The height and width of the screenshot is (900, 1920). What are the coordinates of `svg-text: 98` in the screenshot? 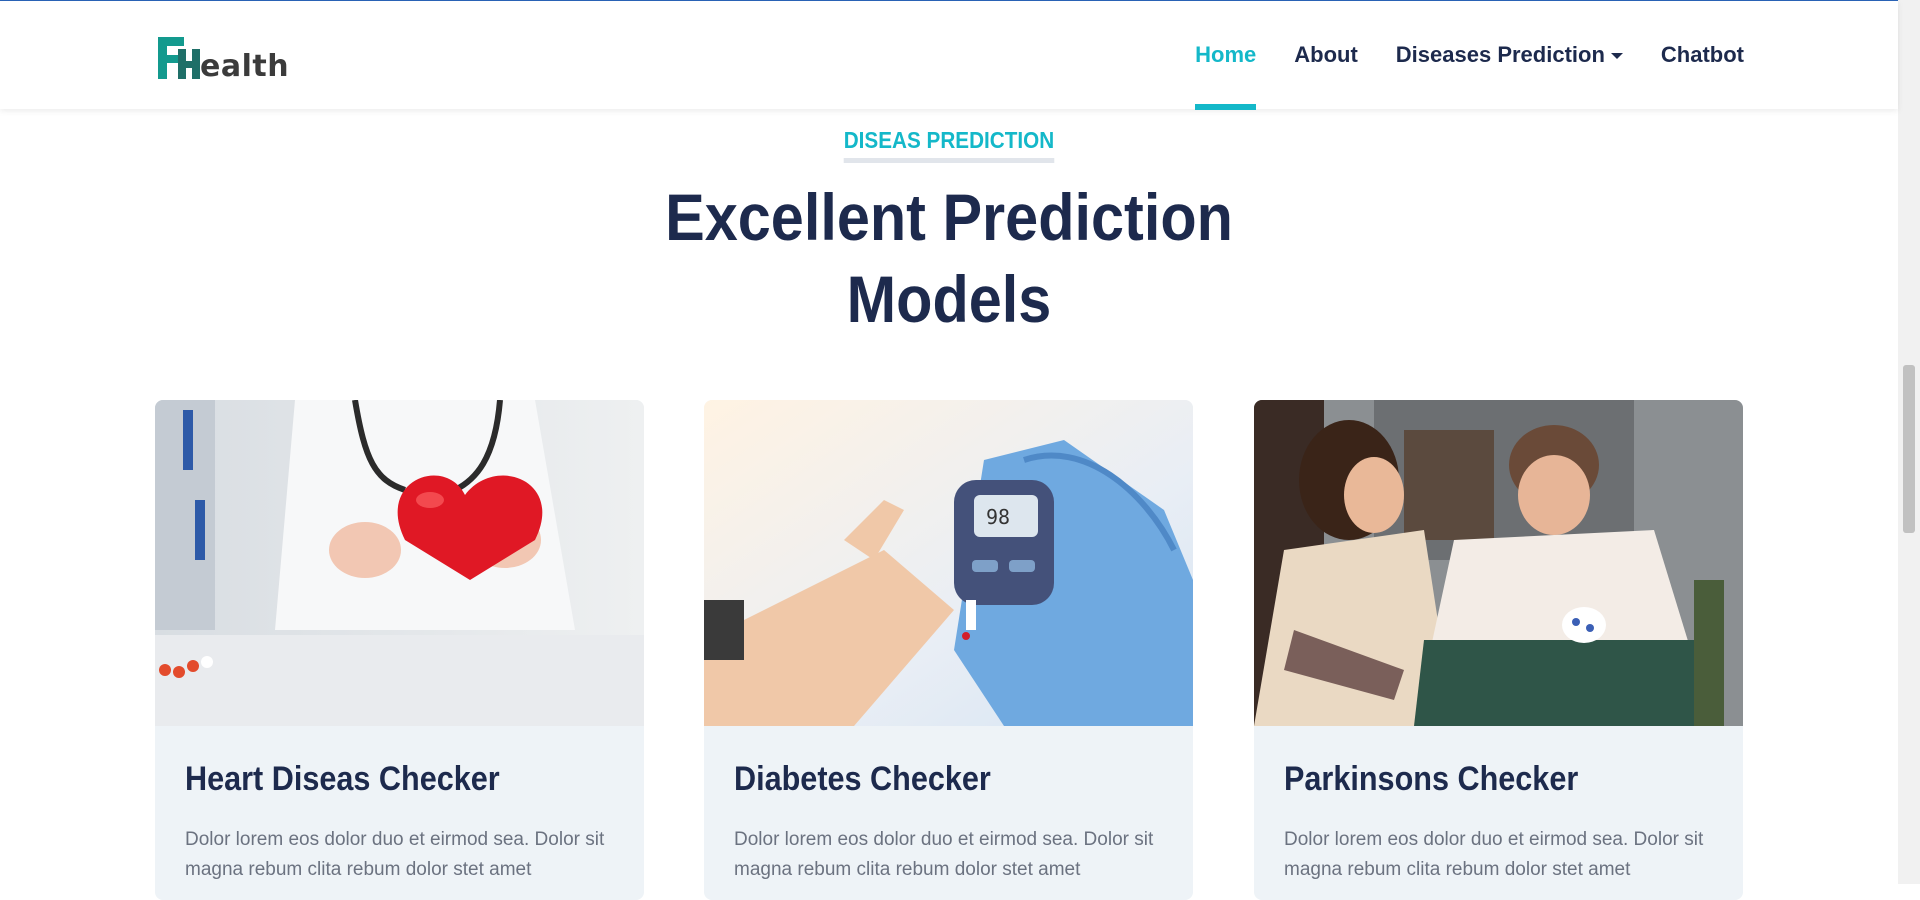 It's located at (998, 517).